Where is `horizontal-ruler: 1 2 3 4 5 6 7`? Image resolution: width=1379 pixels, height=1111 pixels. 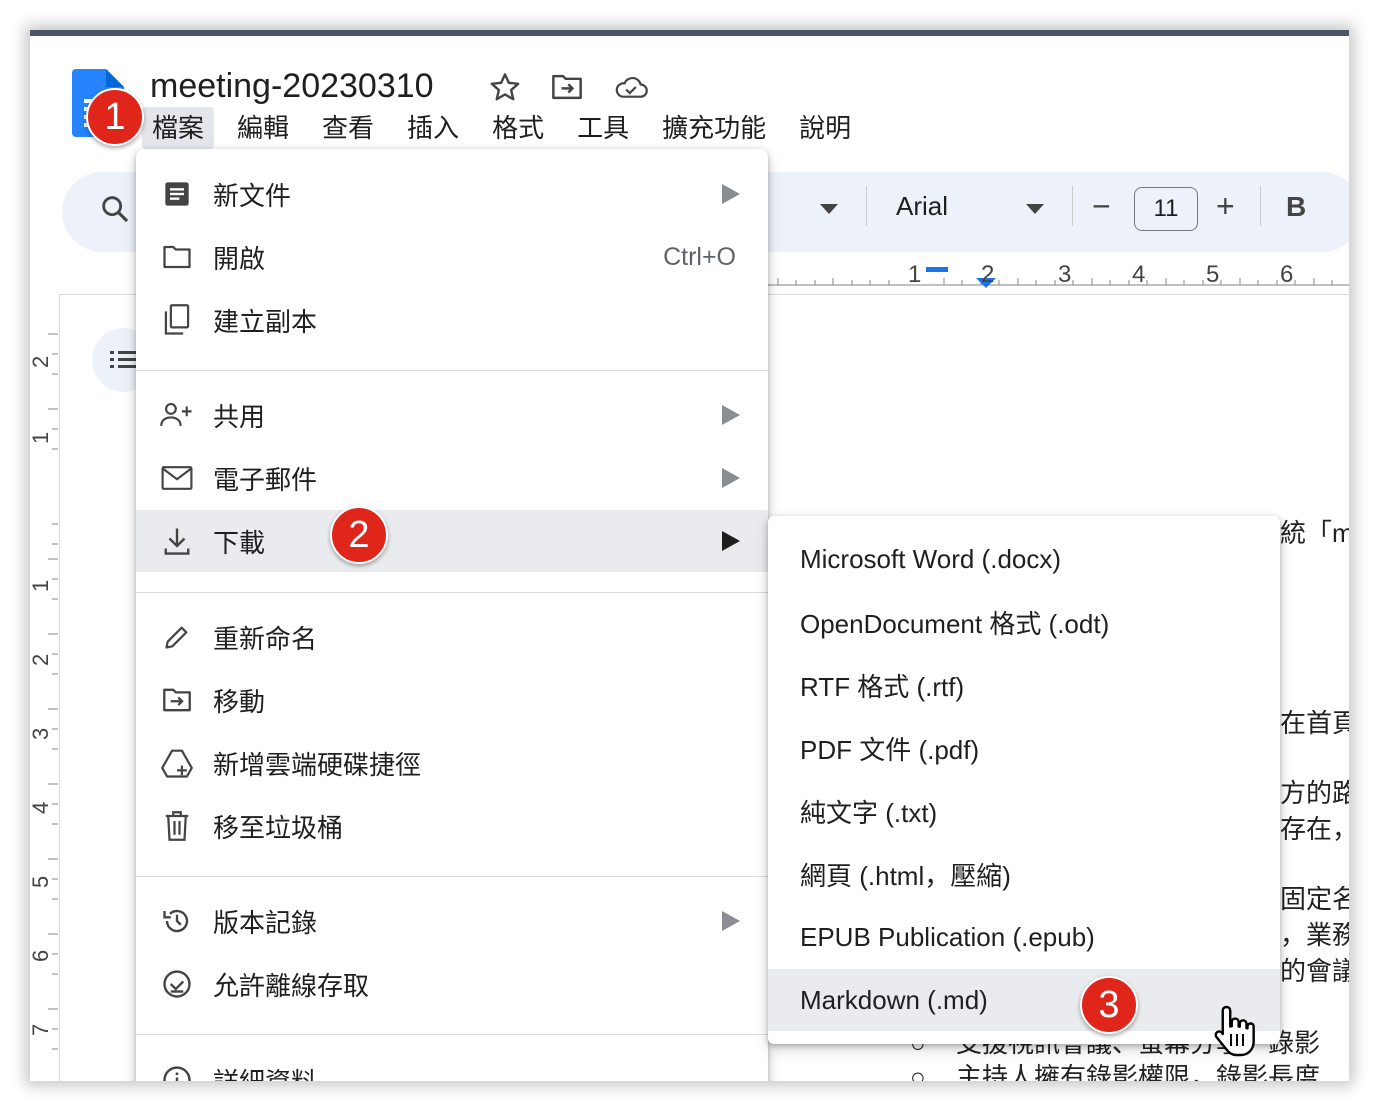 horizontal-ruler: 1 2 3 4 5 6 7 is located at coordinates (1058, 276).